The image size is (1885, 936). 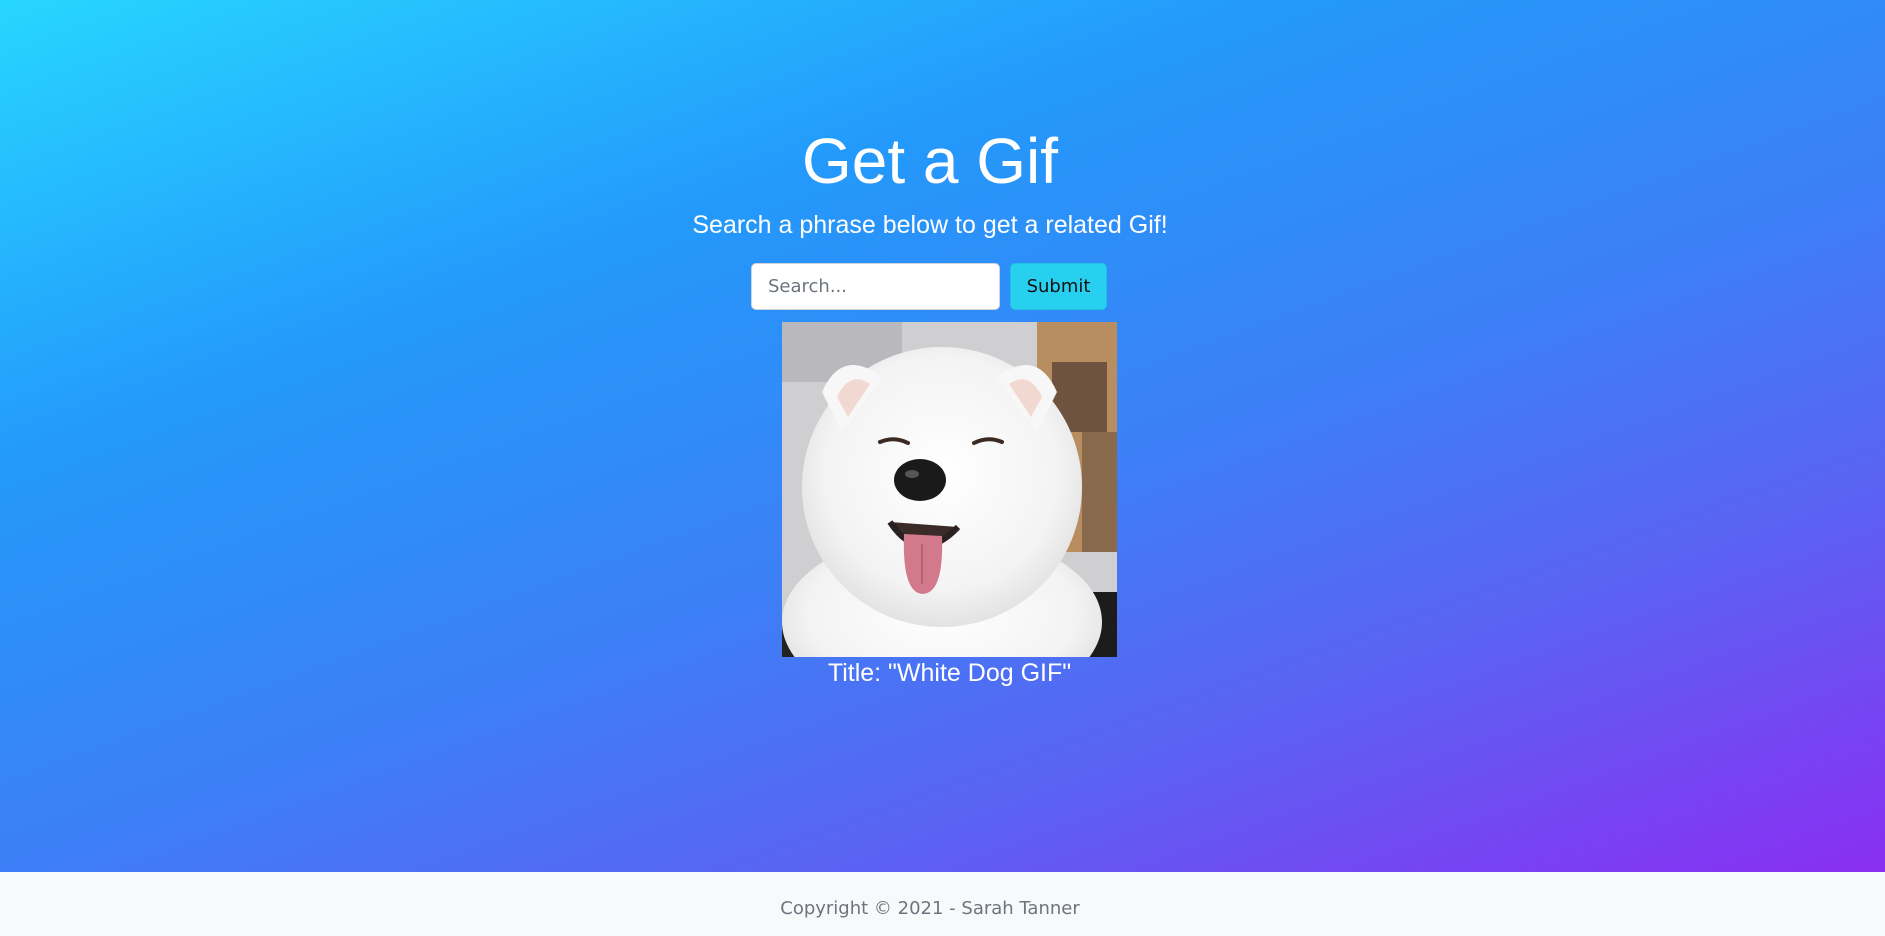 I want to click on gif-title: Title: "White Dog GIF", so click(x=949, y=673).